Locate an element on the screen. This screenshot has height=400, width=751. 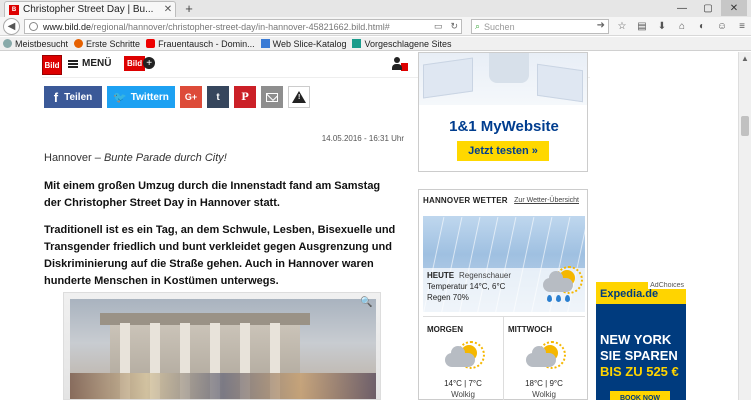
zoom-icon: 🔍 is located at coordinates (367, 304).